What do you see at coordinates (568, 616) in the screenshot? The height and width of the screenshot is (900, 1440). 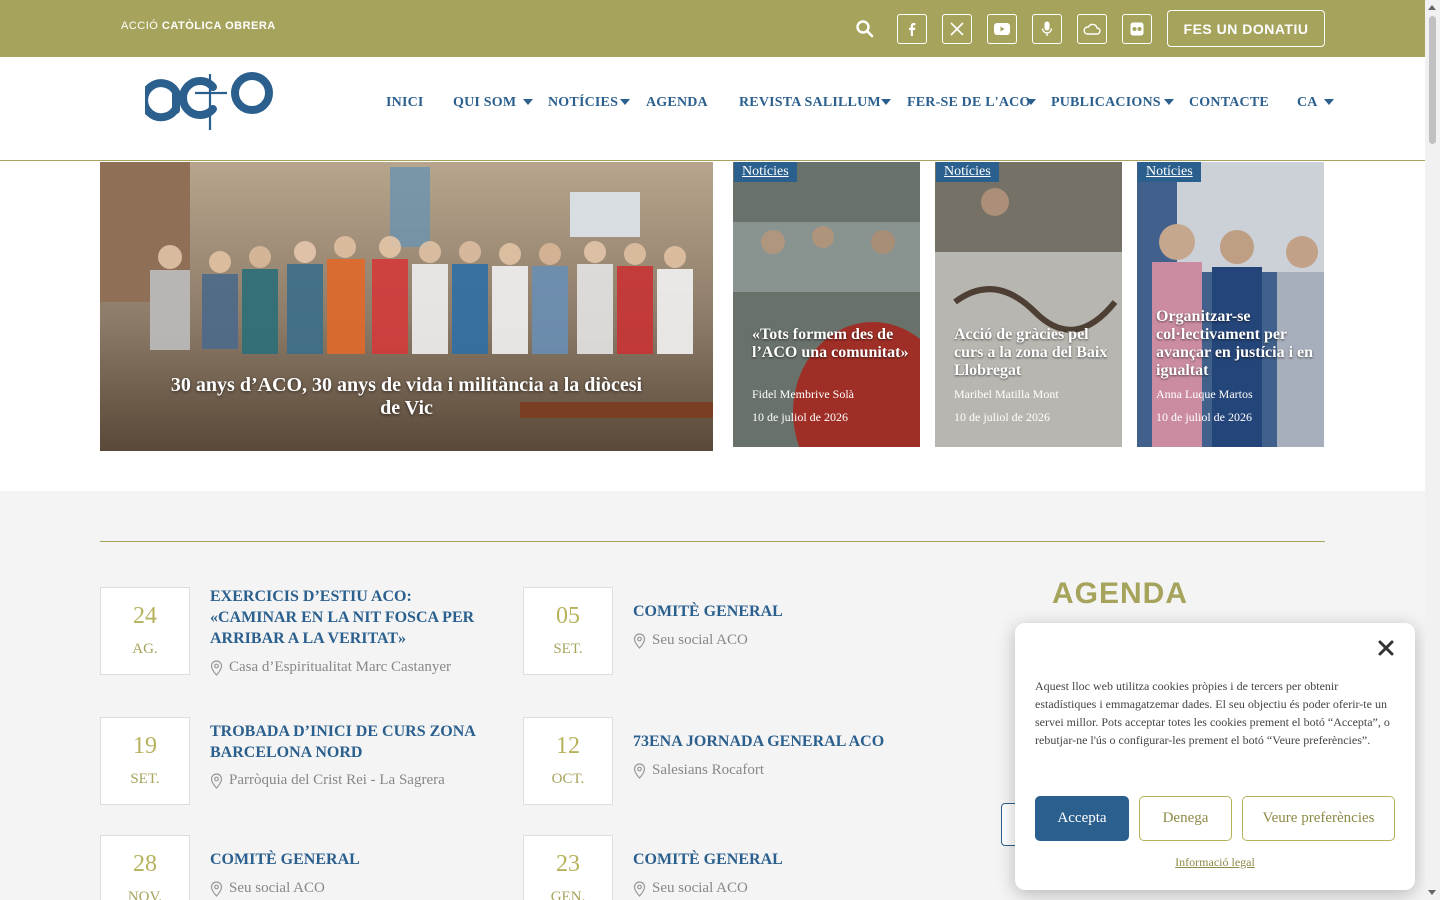 I see `event-day: 05` at bounding box center [568, 616].